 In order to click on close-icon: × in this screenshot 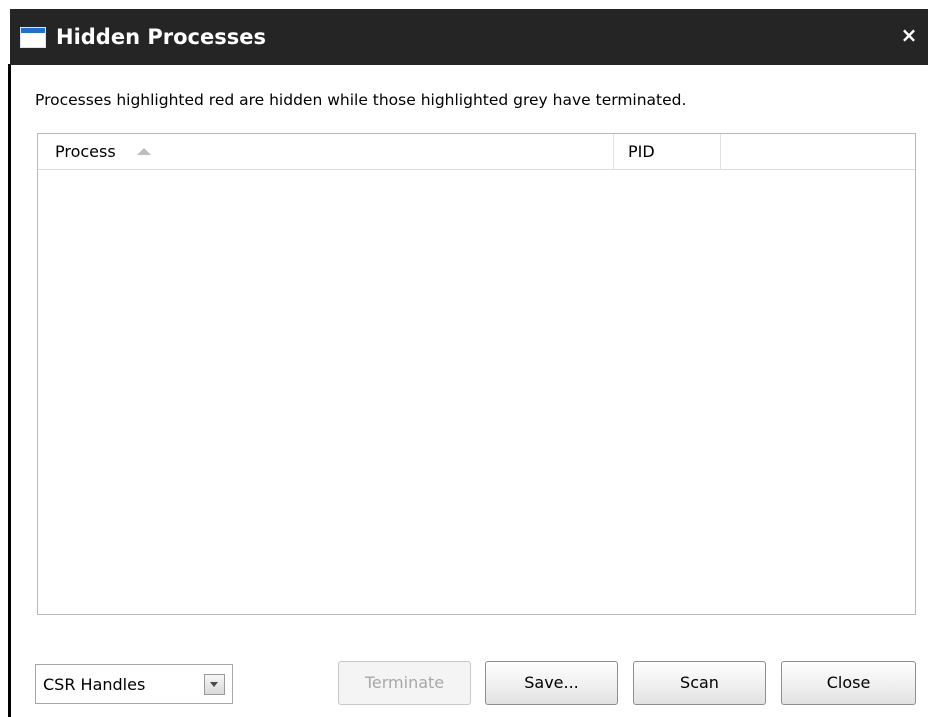, I will do `click(909, 35)`.